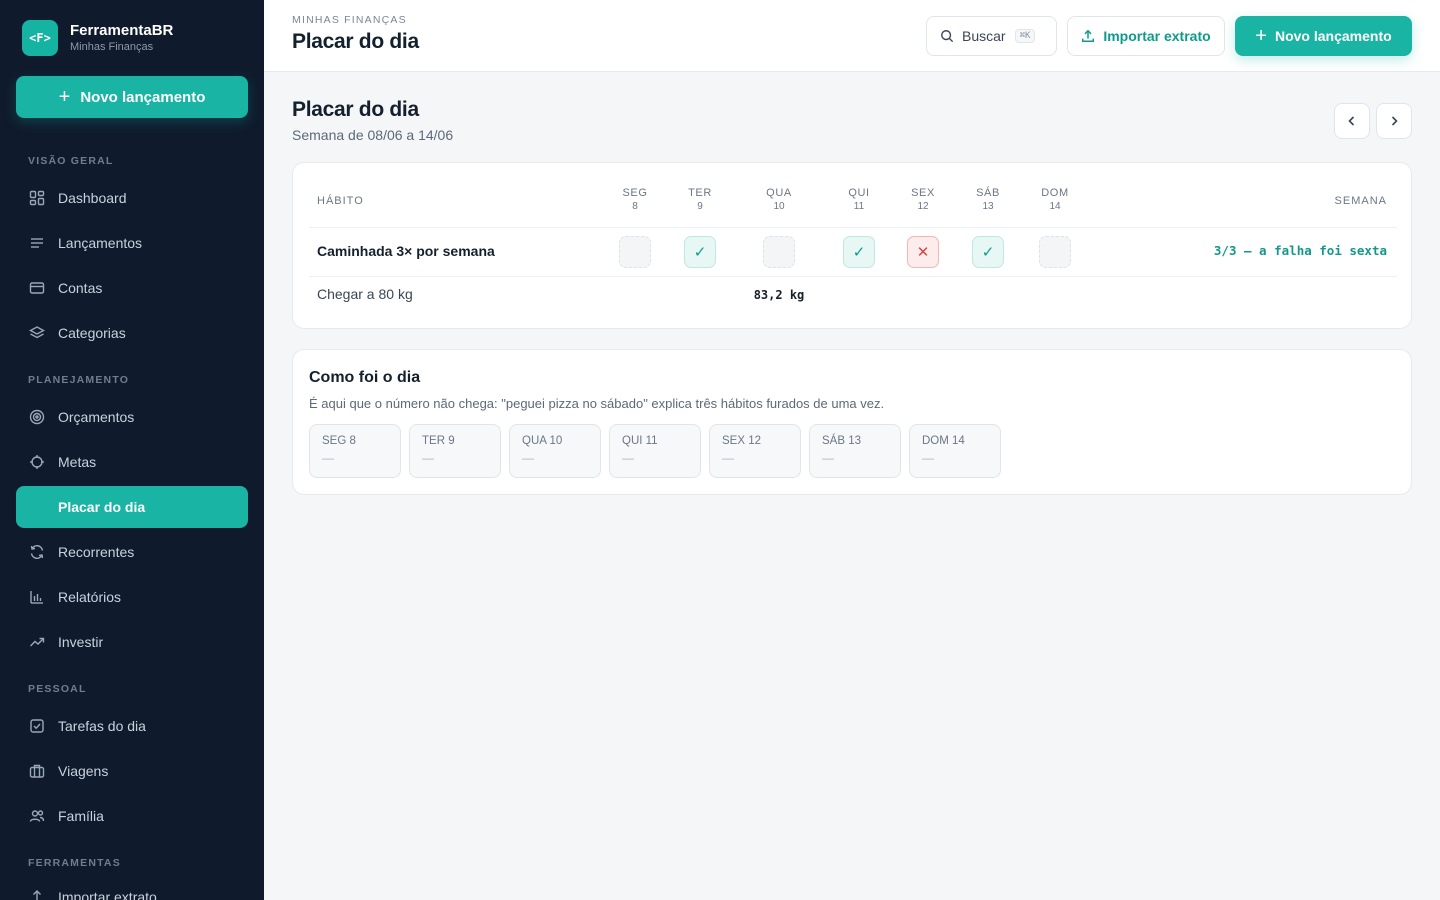  What do you see at coordinates (132, 816) in the screenshot?
I see `sidebar-item-familia: Família` at bounding box center [132, 816].